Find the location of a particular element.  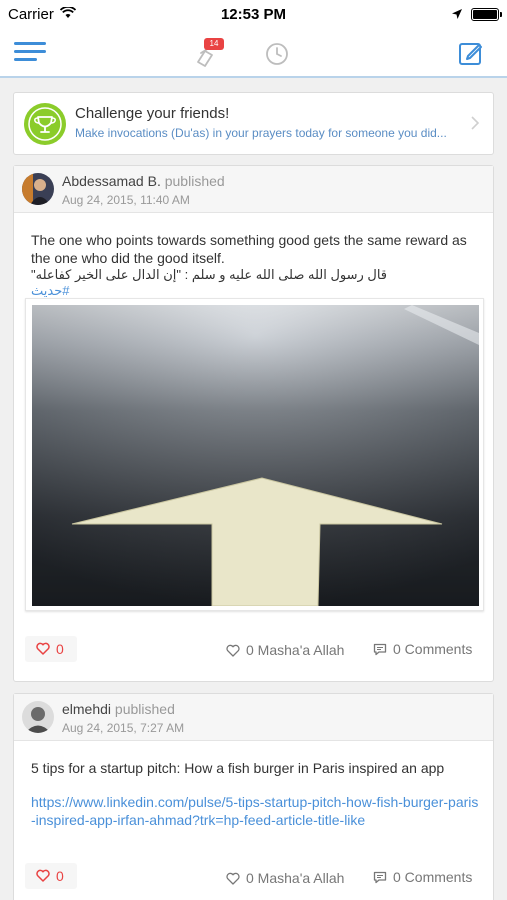

author-line: Abdessamad B. published is located at coordinates (143, 181).